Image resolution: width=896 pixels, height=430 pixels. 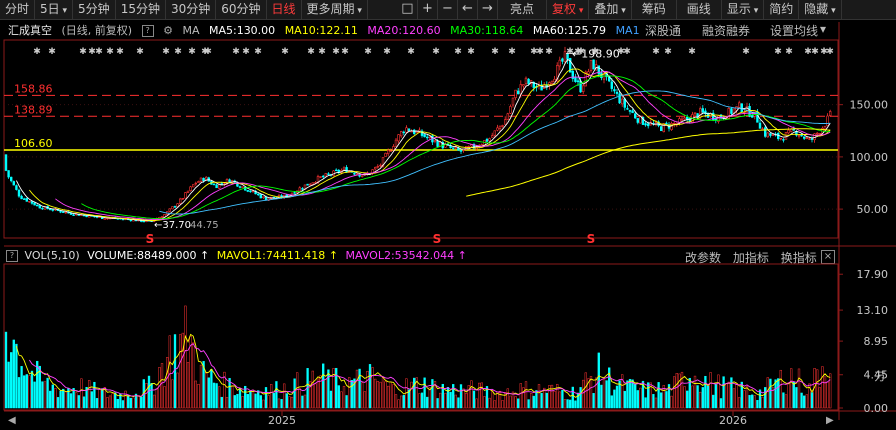 What do you see at coordinates (869, 157) in the screenshot?
I see `price-tick-label: 100.00` at bounding box center [869, 157].